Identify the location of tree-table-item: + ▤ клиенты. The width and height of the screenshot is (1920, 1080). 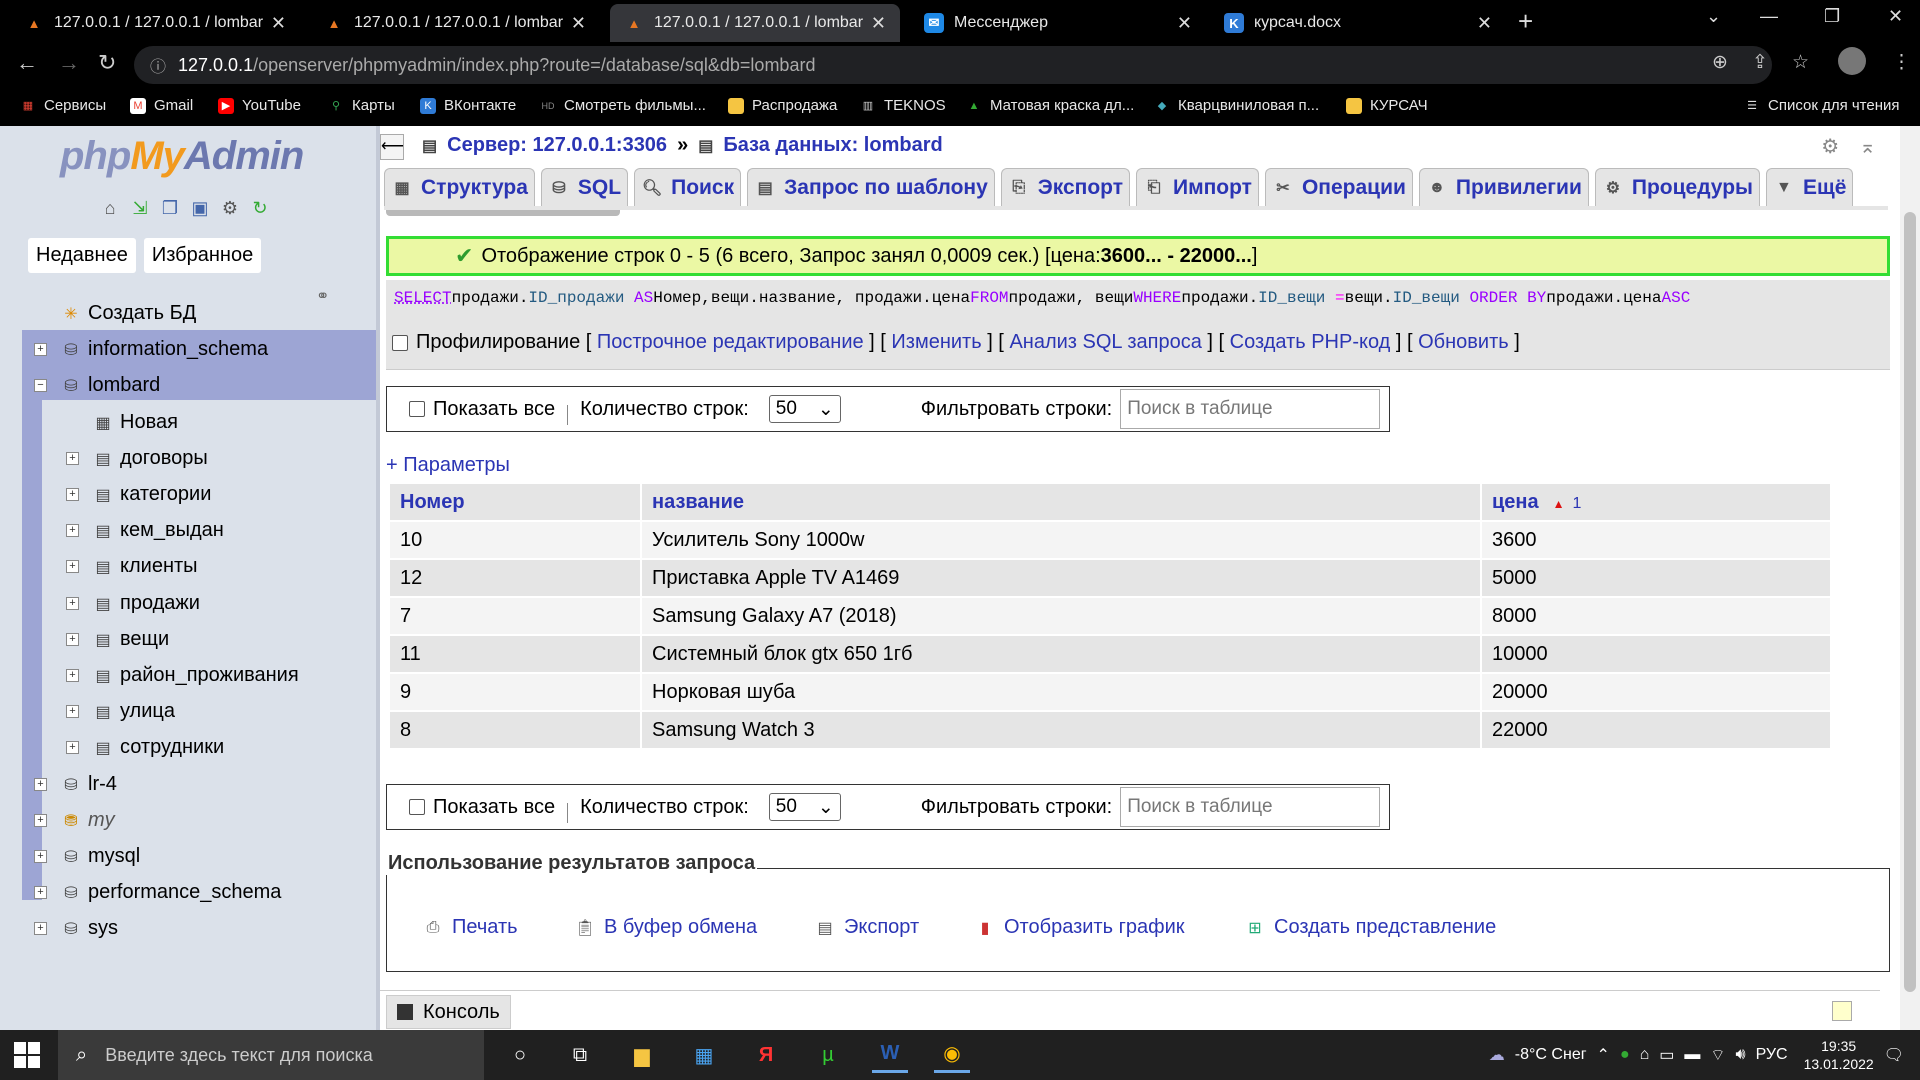
(188, 567).